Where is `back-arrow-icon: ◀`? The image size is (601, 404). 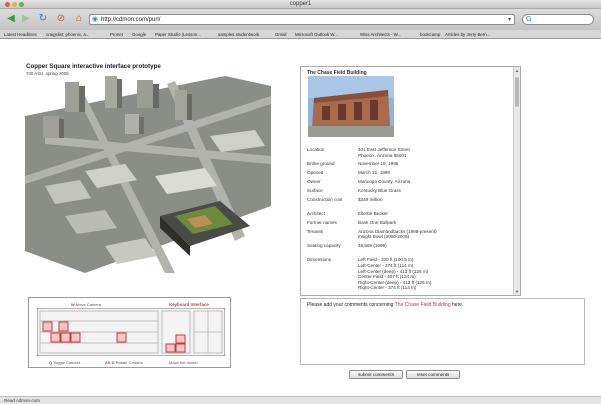 back-arrow-icon: ◀ is located at coordinates (11, 18).